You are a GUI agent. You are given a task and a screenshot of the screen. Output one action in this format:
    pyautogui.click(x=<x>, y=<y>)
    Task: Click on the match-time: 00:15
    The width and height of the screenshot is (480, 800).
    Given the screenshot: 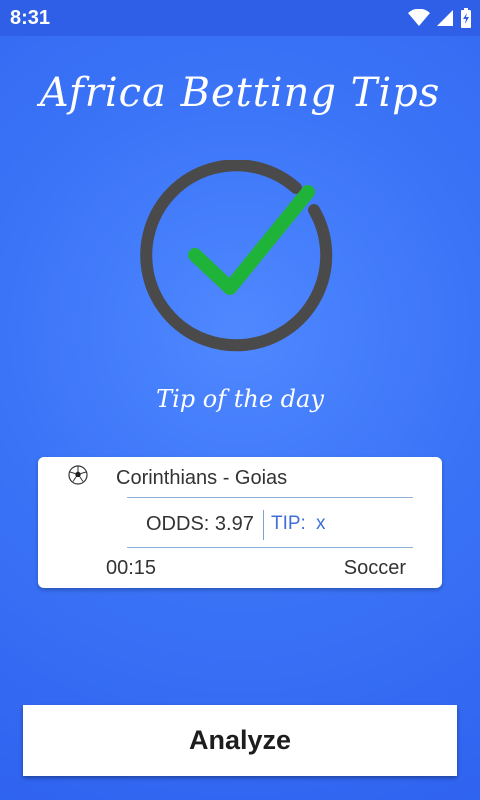 What is the action you would take?
    pyautogui.click(x=131, y=568)
    